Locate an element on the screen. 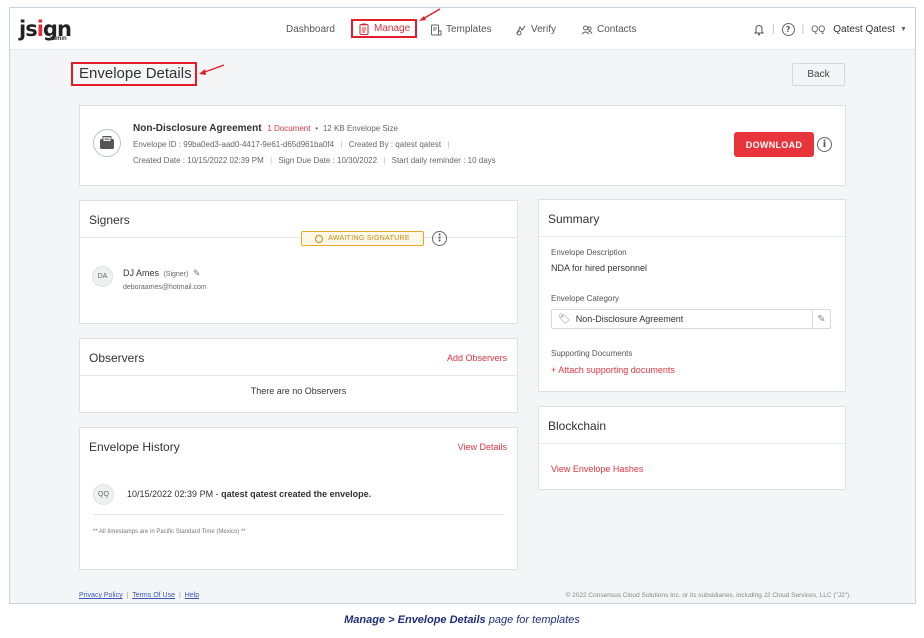 Image resolution: width=924 pixels, height=638 pixels. envelope-created-by: Created By : qatest qatest is located at coordinates (395, 144).